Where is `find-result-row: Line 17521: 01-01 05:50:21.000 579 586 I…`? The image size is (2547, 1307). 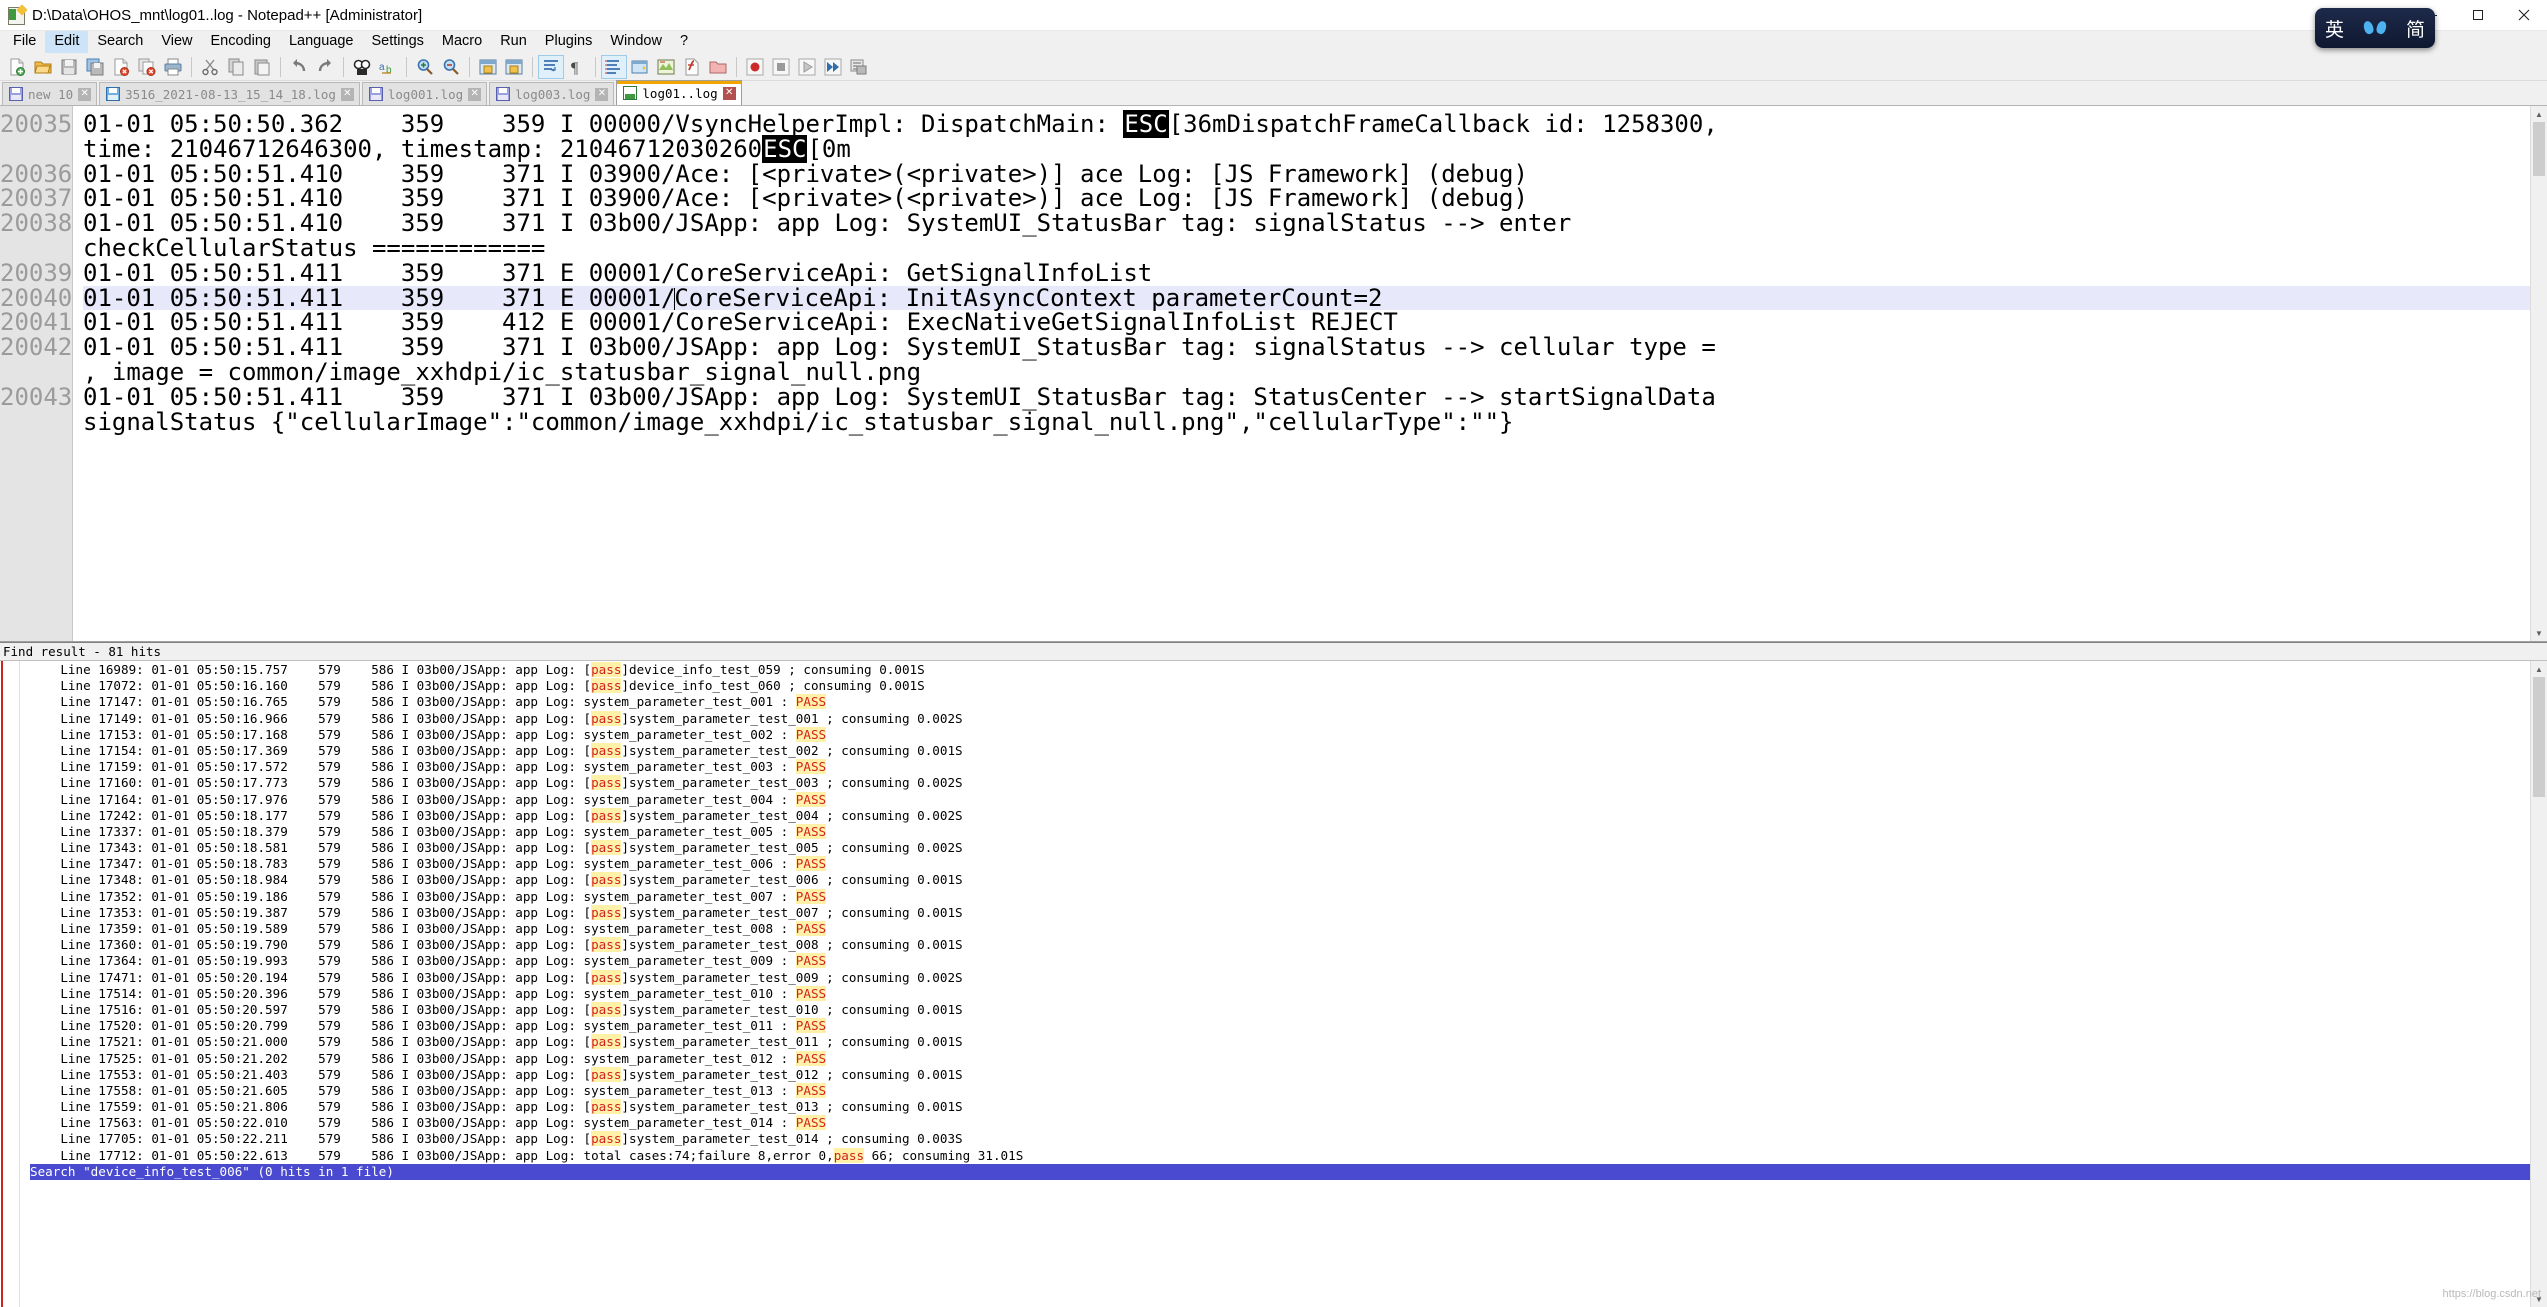 find-result-row: Line 17521: 01-01 05:50:21.000 579 586 I… is located at coordinates (1288, 1042).